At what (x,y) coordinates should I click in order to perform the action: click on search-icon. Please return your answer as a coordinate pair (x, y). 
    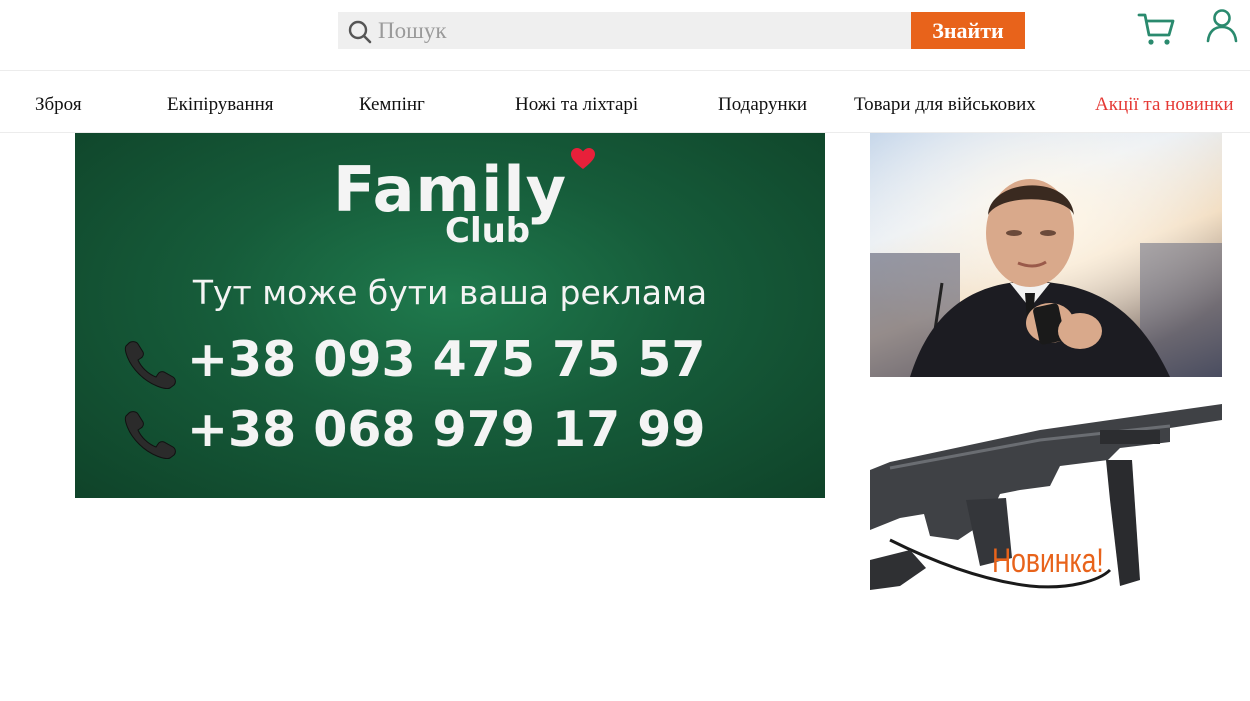
    Looking at the image, I should click on (360, 32).